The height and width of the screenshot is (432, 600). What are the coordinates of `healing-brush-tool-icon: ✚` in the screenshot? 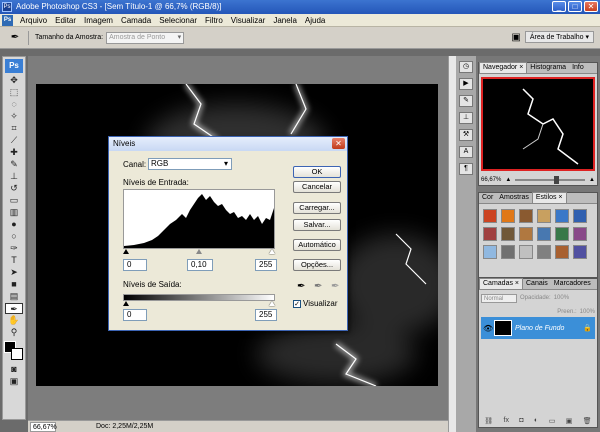 It's located at (14, 152).